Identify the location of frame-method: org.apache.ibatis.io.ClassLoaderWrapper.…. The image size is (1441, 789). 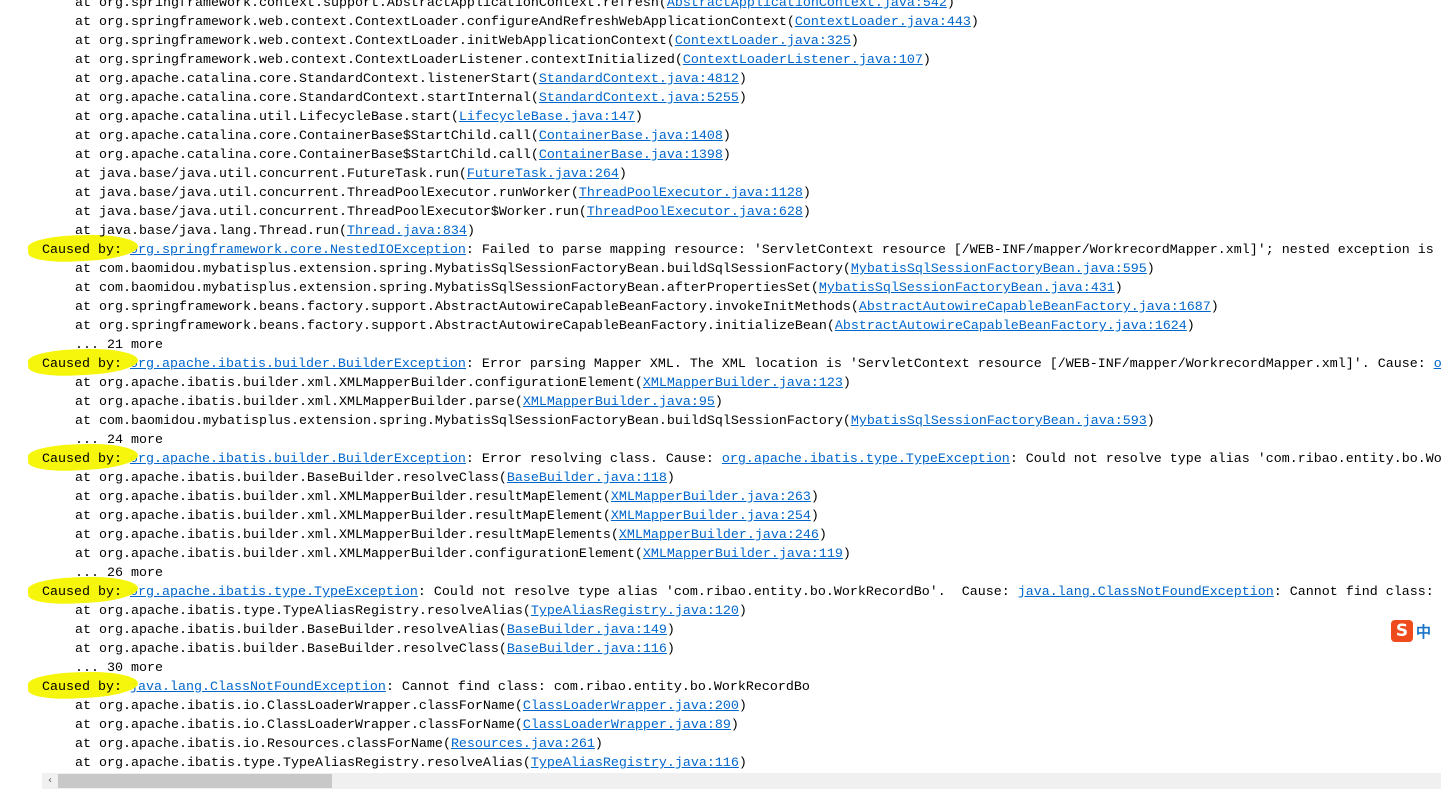
(307, 706).